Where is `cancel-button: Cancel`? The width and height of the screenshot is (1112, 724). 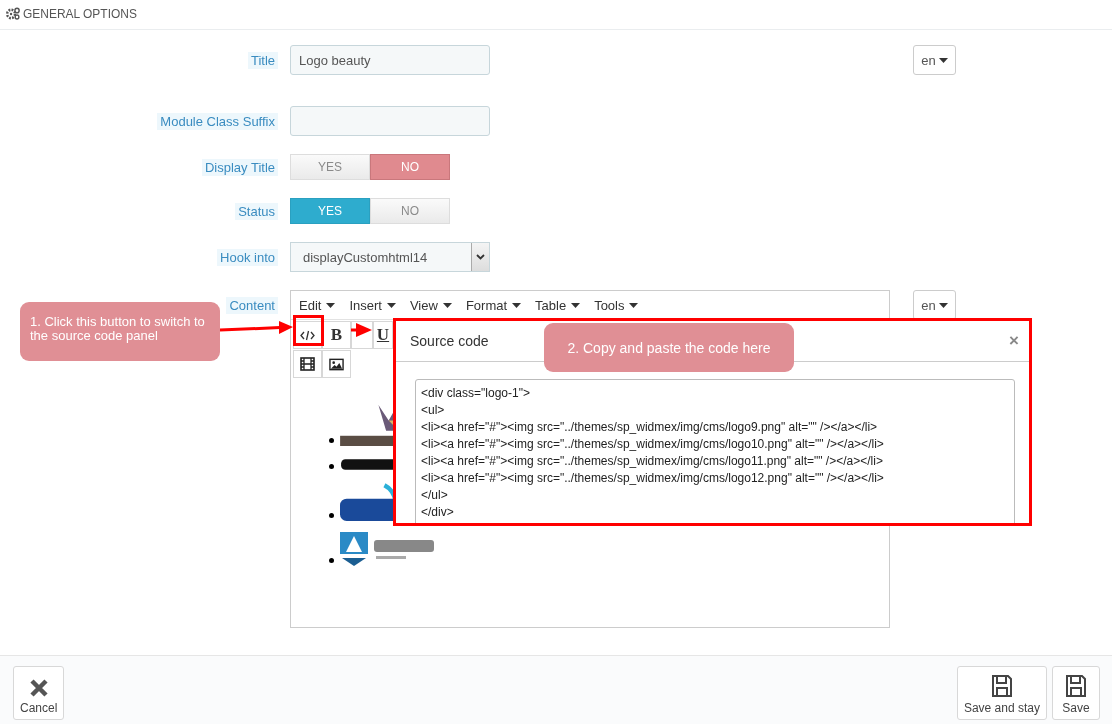 cancel-button: Cancel is located at coordinates (39, 693).